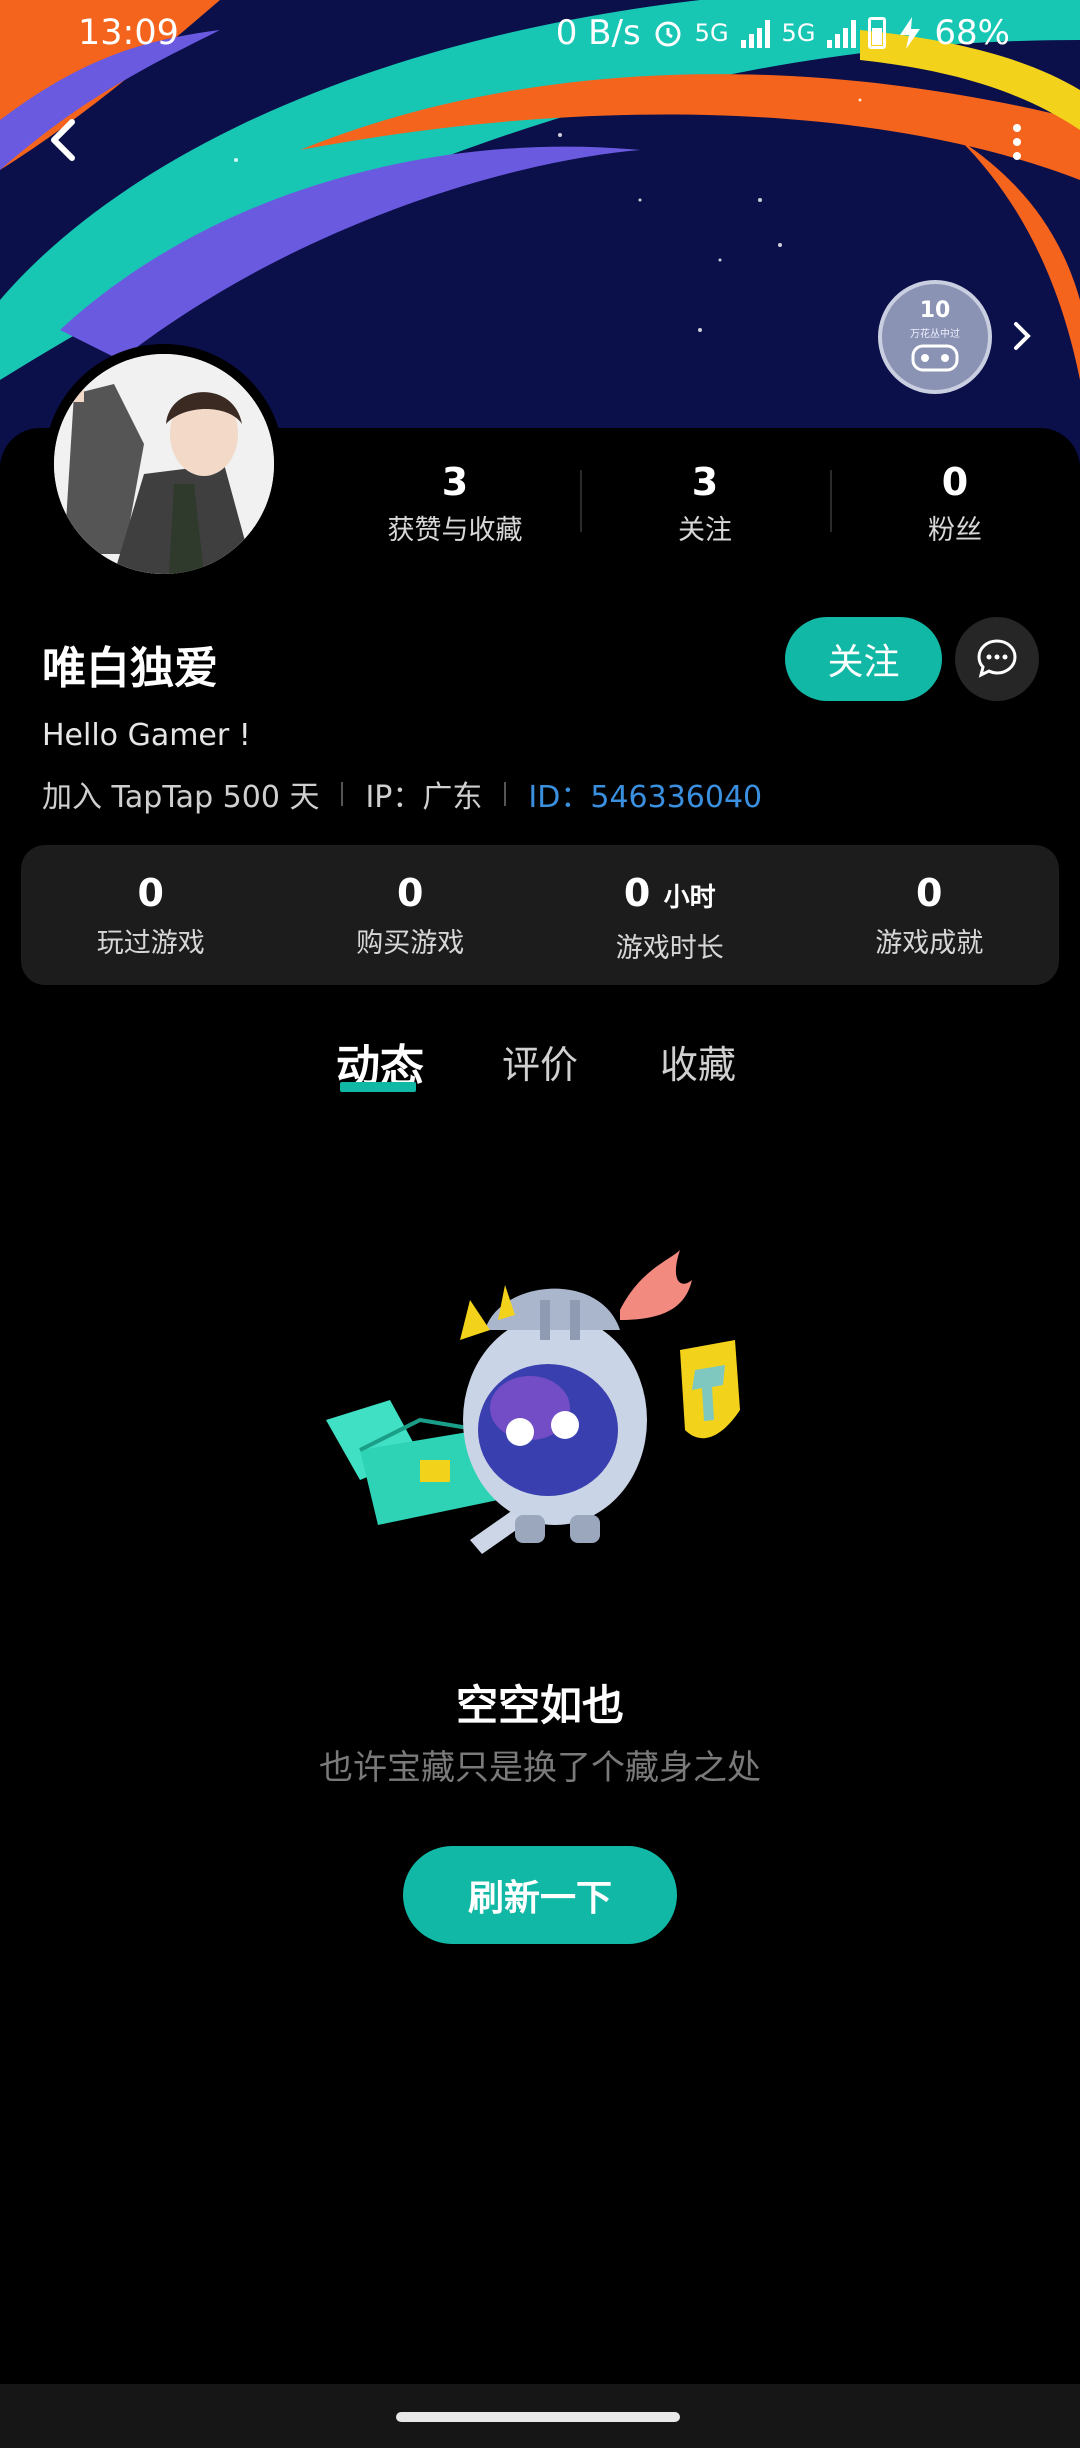 Image resolution: width=1080 pixels, height=2448 pixels. I want to click on user-id: ID：546336040, so click(645, 794).